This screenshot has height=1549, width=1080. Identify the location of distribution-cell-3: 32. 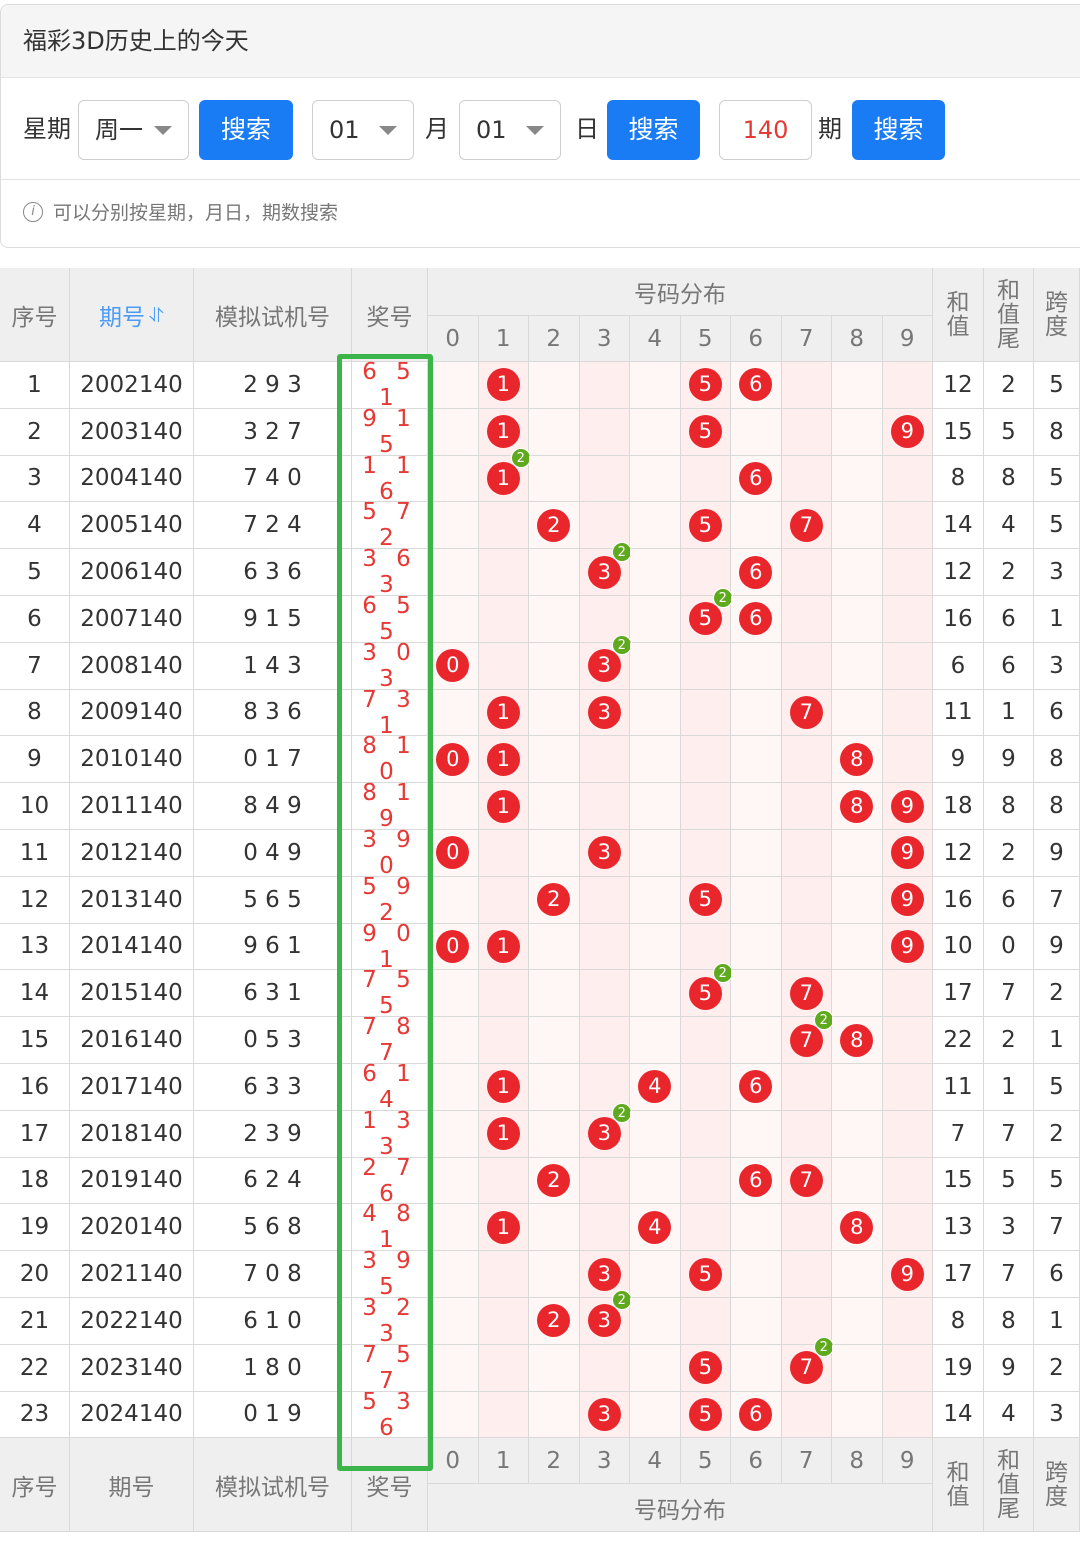
(605, 662).